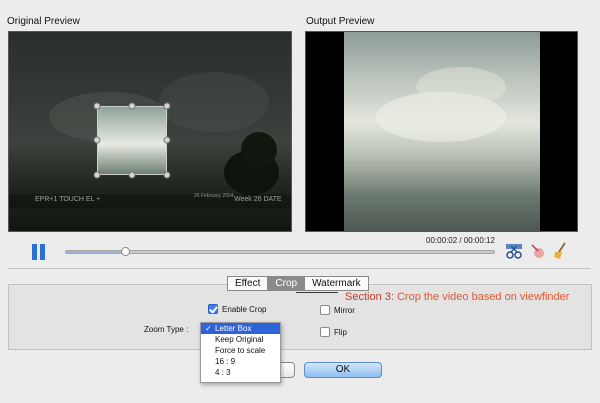 Image resolution: width=600 pixels, height=403 pixels. I want to click on ok-button: OK, so click(343, 370).